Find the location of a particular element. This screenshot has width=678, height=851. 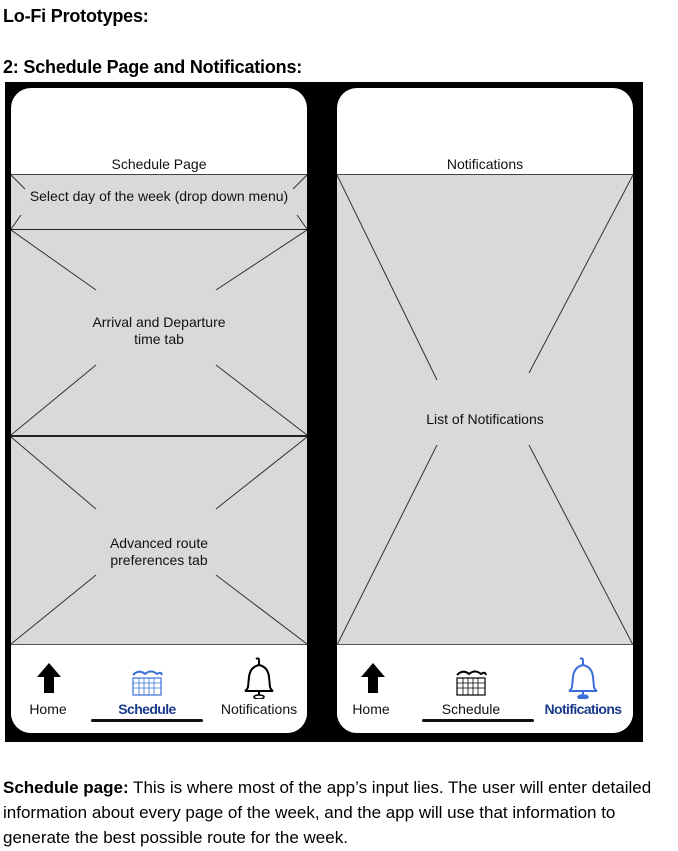

arrival-departure-label-line2: time tab is located at coordinates (159, 339).